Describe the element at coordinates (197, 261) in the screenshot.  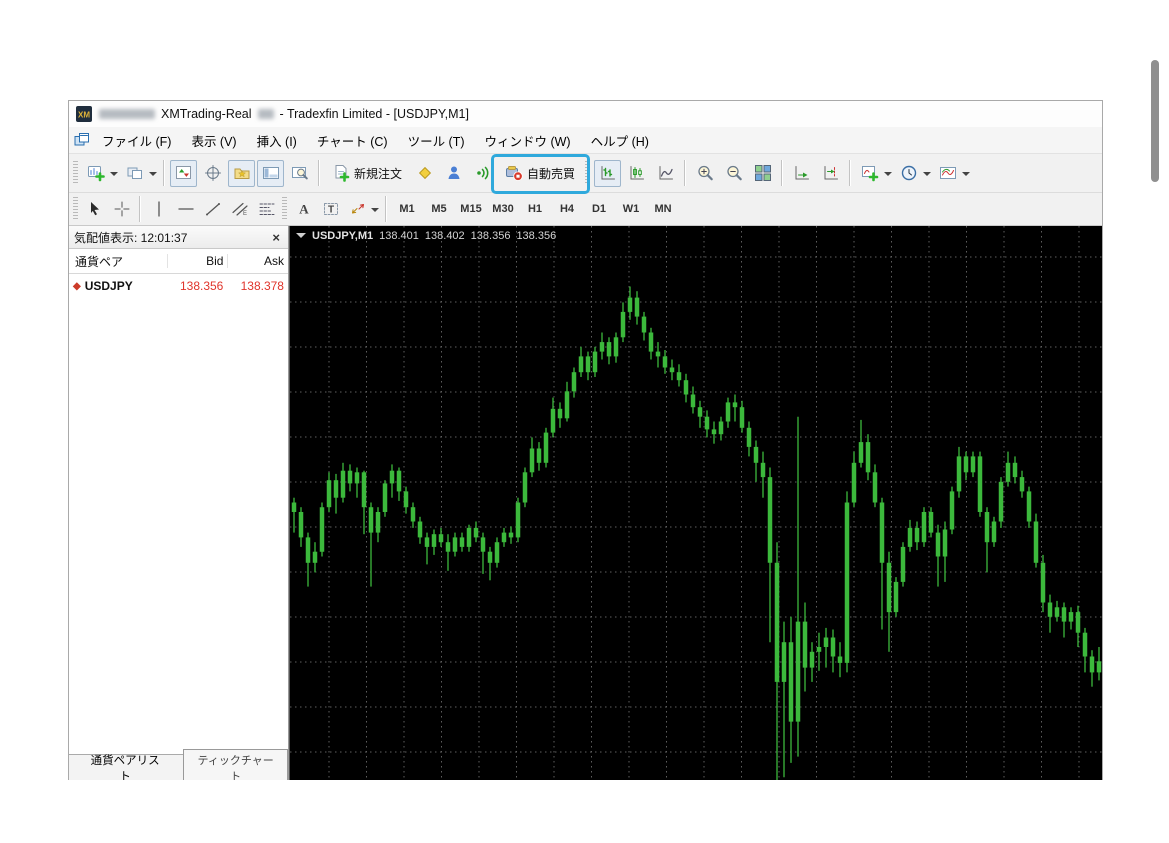
I see `column-bid: Bid` at that location.